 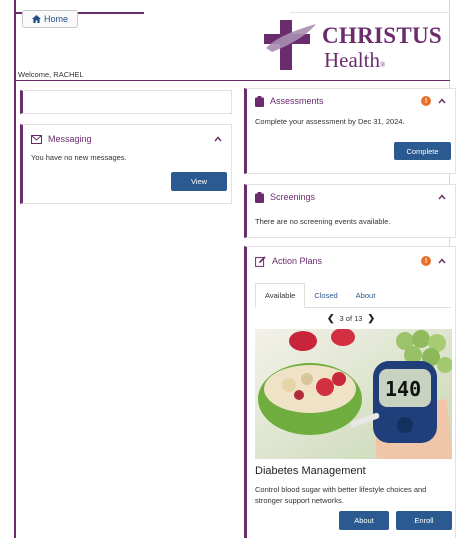 I want to click on logo-line1: CHRISTUS, so click(x=382, y=35).